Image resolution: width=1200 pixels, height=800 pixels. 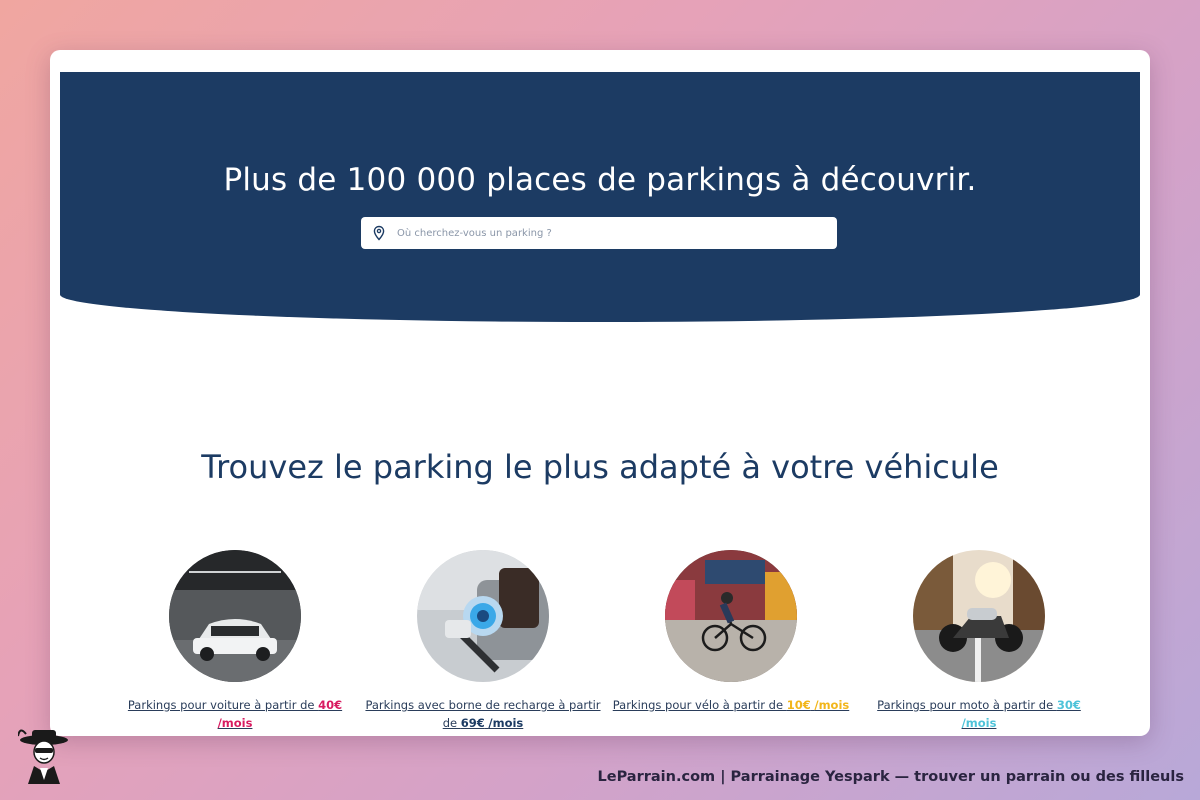 What do you see at coordinates (43, 756) in the screenshot?
I see `leparrain-logo-icon` at bounding box center [43, 756].